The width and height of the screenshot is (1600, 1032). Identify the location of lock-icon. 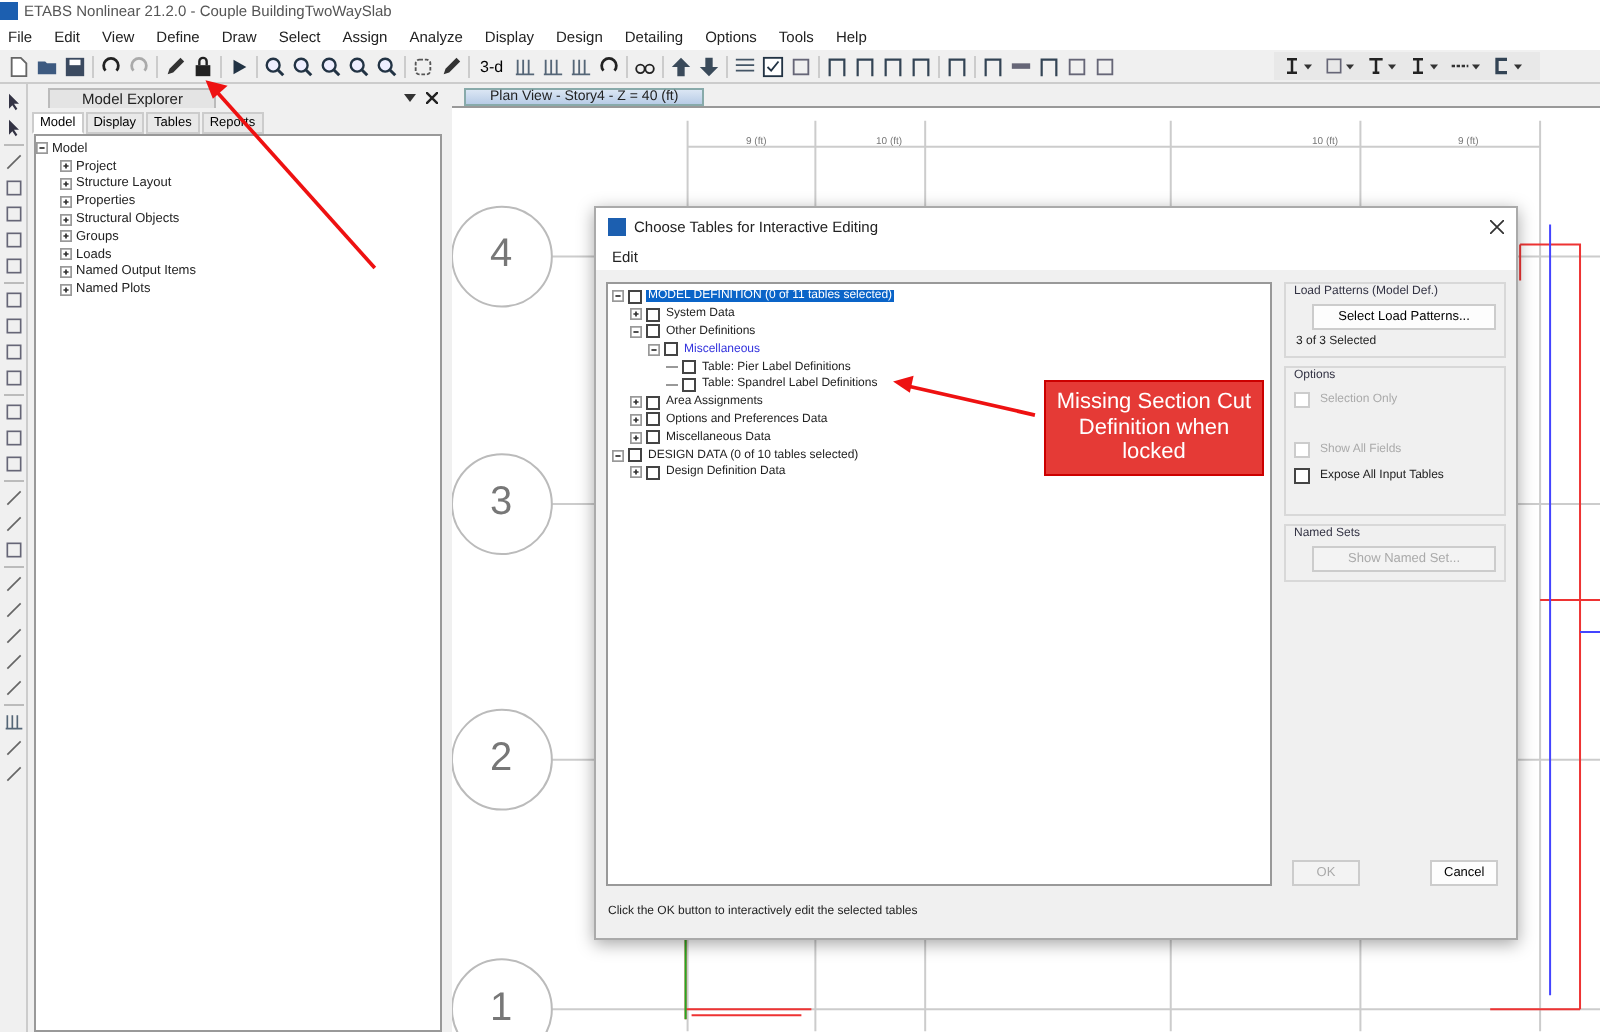
(203, 66).